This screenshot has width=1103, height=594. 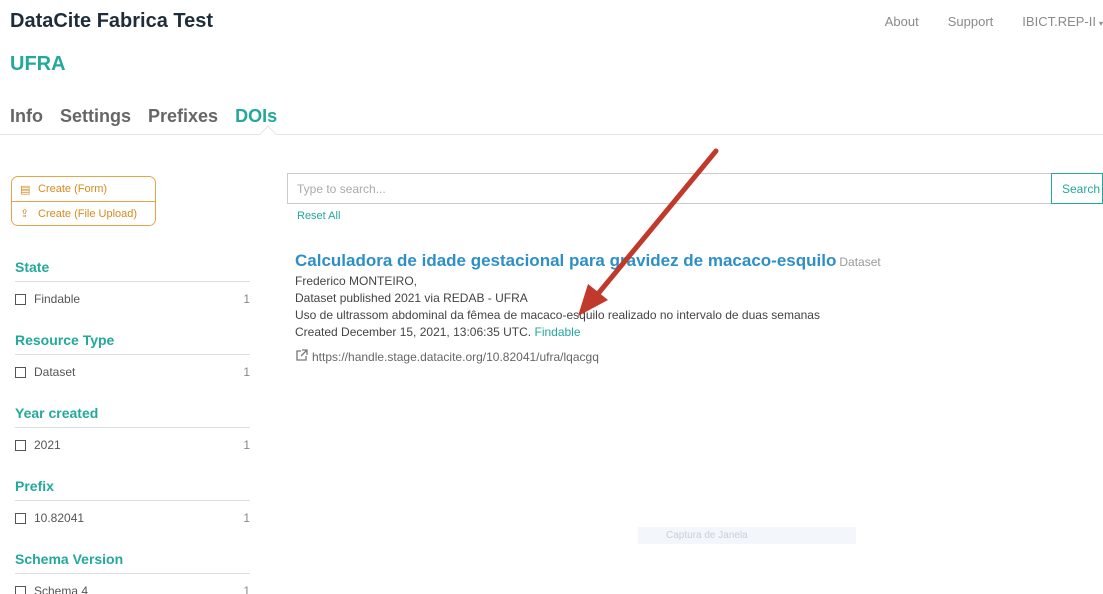 I want to click on facet-option-label: Findable, so click(x=57, y=299).